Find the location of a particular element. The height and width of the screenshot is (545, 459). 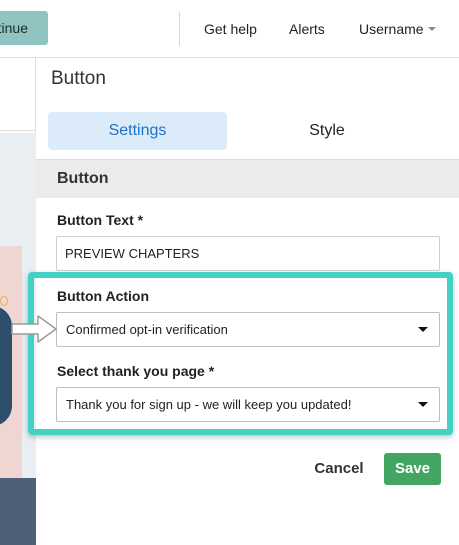

tab-style: Style is located at coordinates (327, 131).